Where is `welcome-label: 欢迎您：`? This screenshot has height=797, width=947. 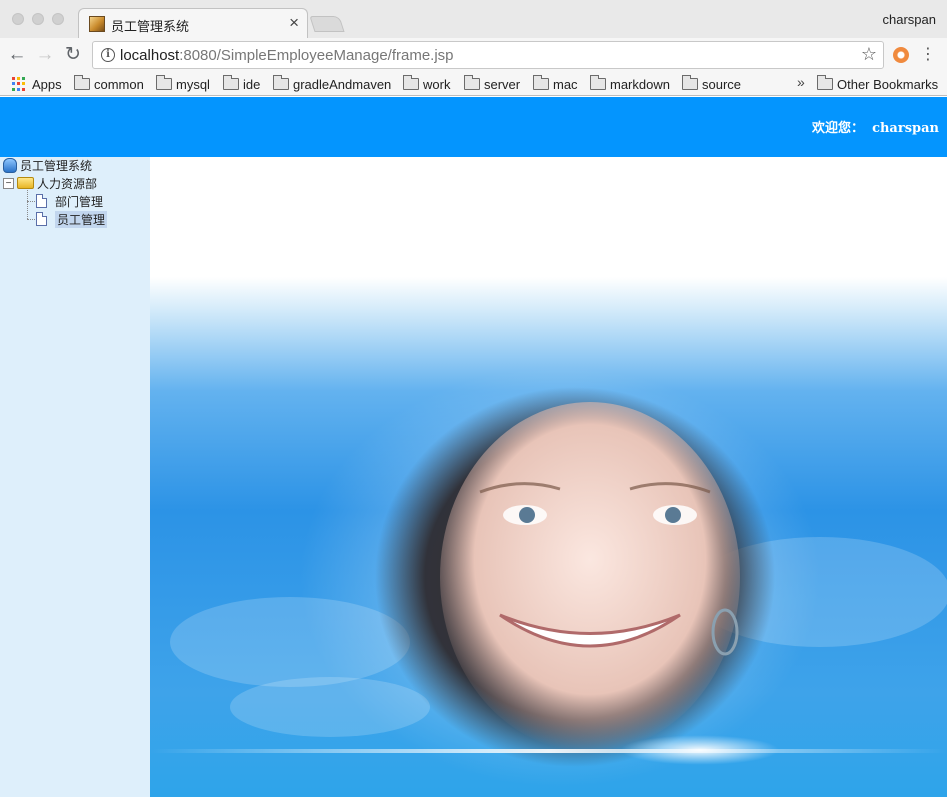
welcome-label: 欢迎您： is located at coordinates (838, 128).